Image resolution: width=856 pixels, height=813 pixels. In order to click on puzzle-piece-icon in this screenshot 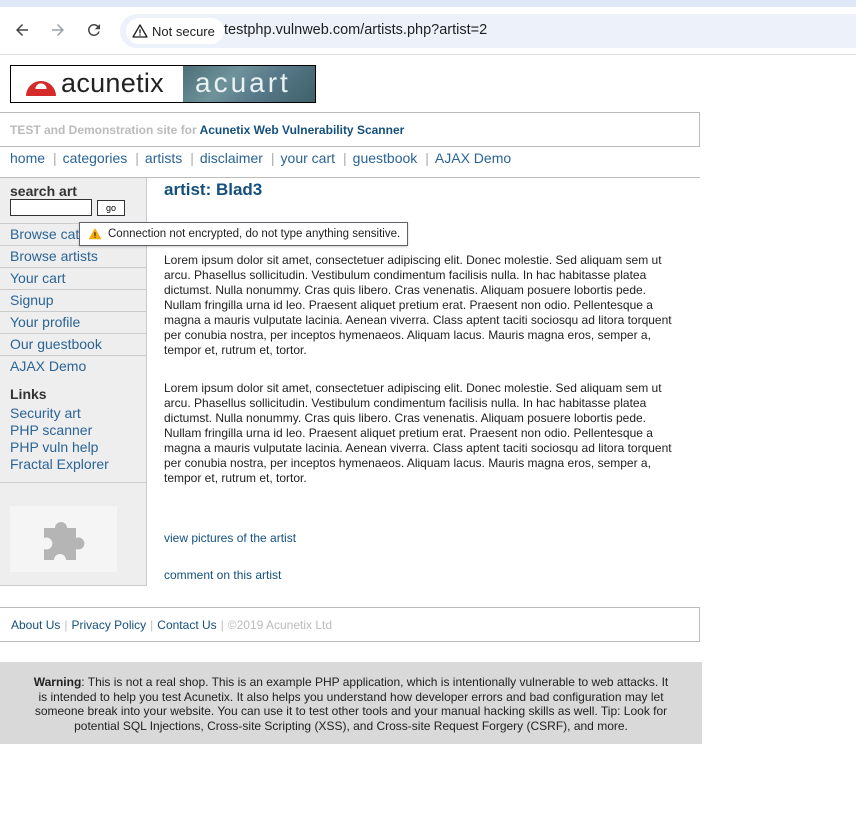, I will do `click(63, 541)`.